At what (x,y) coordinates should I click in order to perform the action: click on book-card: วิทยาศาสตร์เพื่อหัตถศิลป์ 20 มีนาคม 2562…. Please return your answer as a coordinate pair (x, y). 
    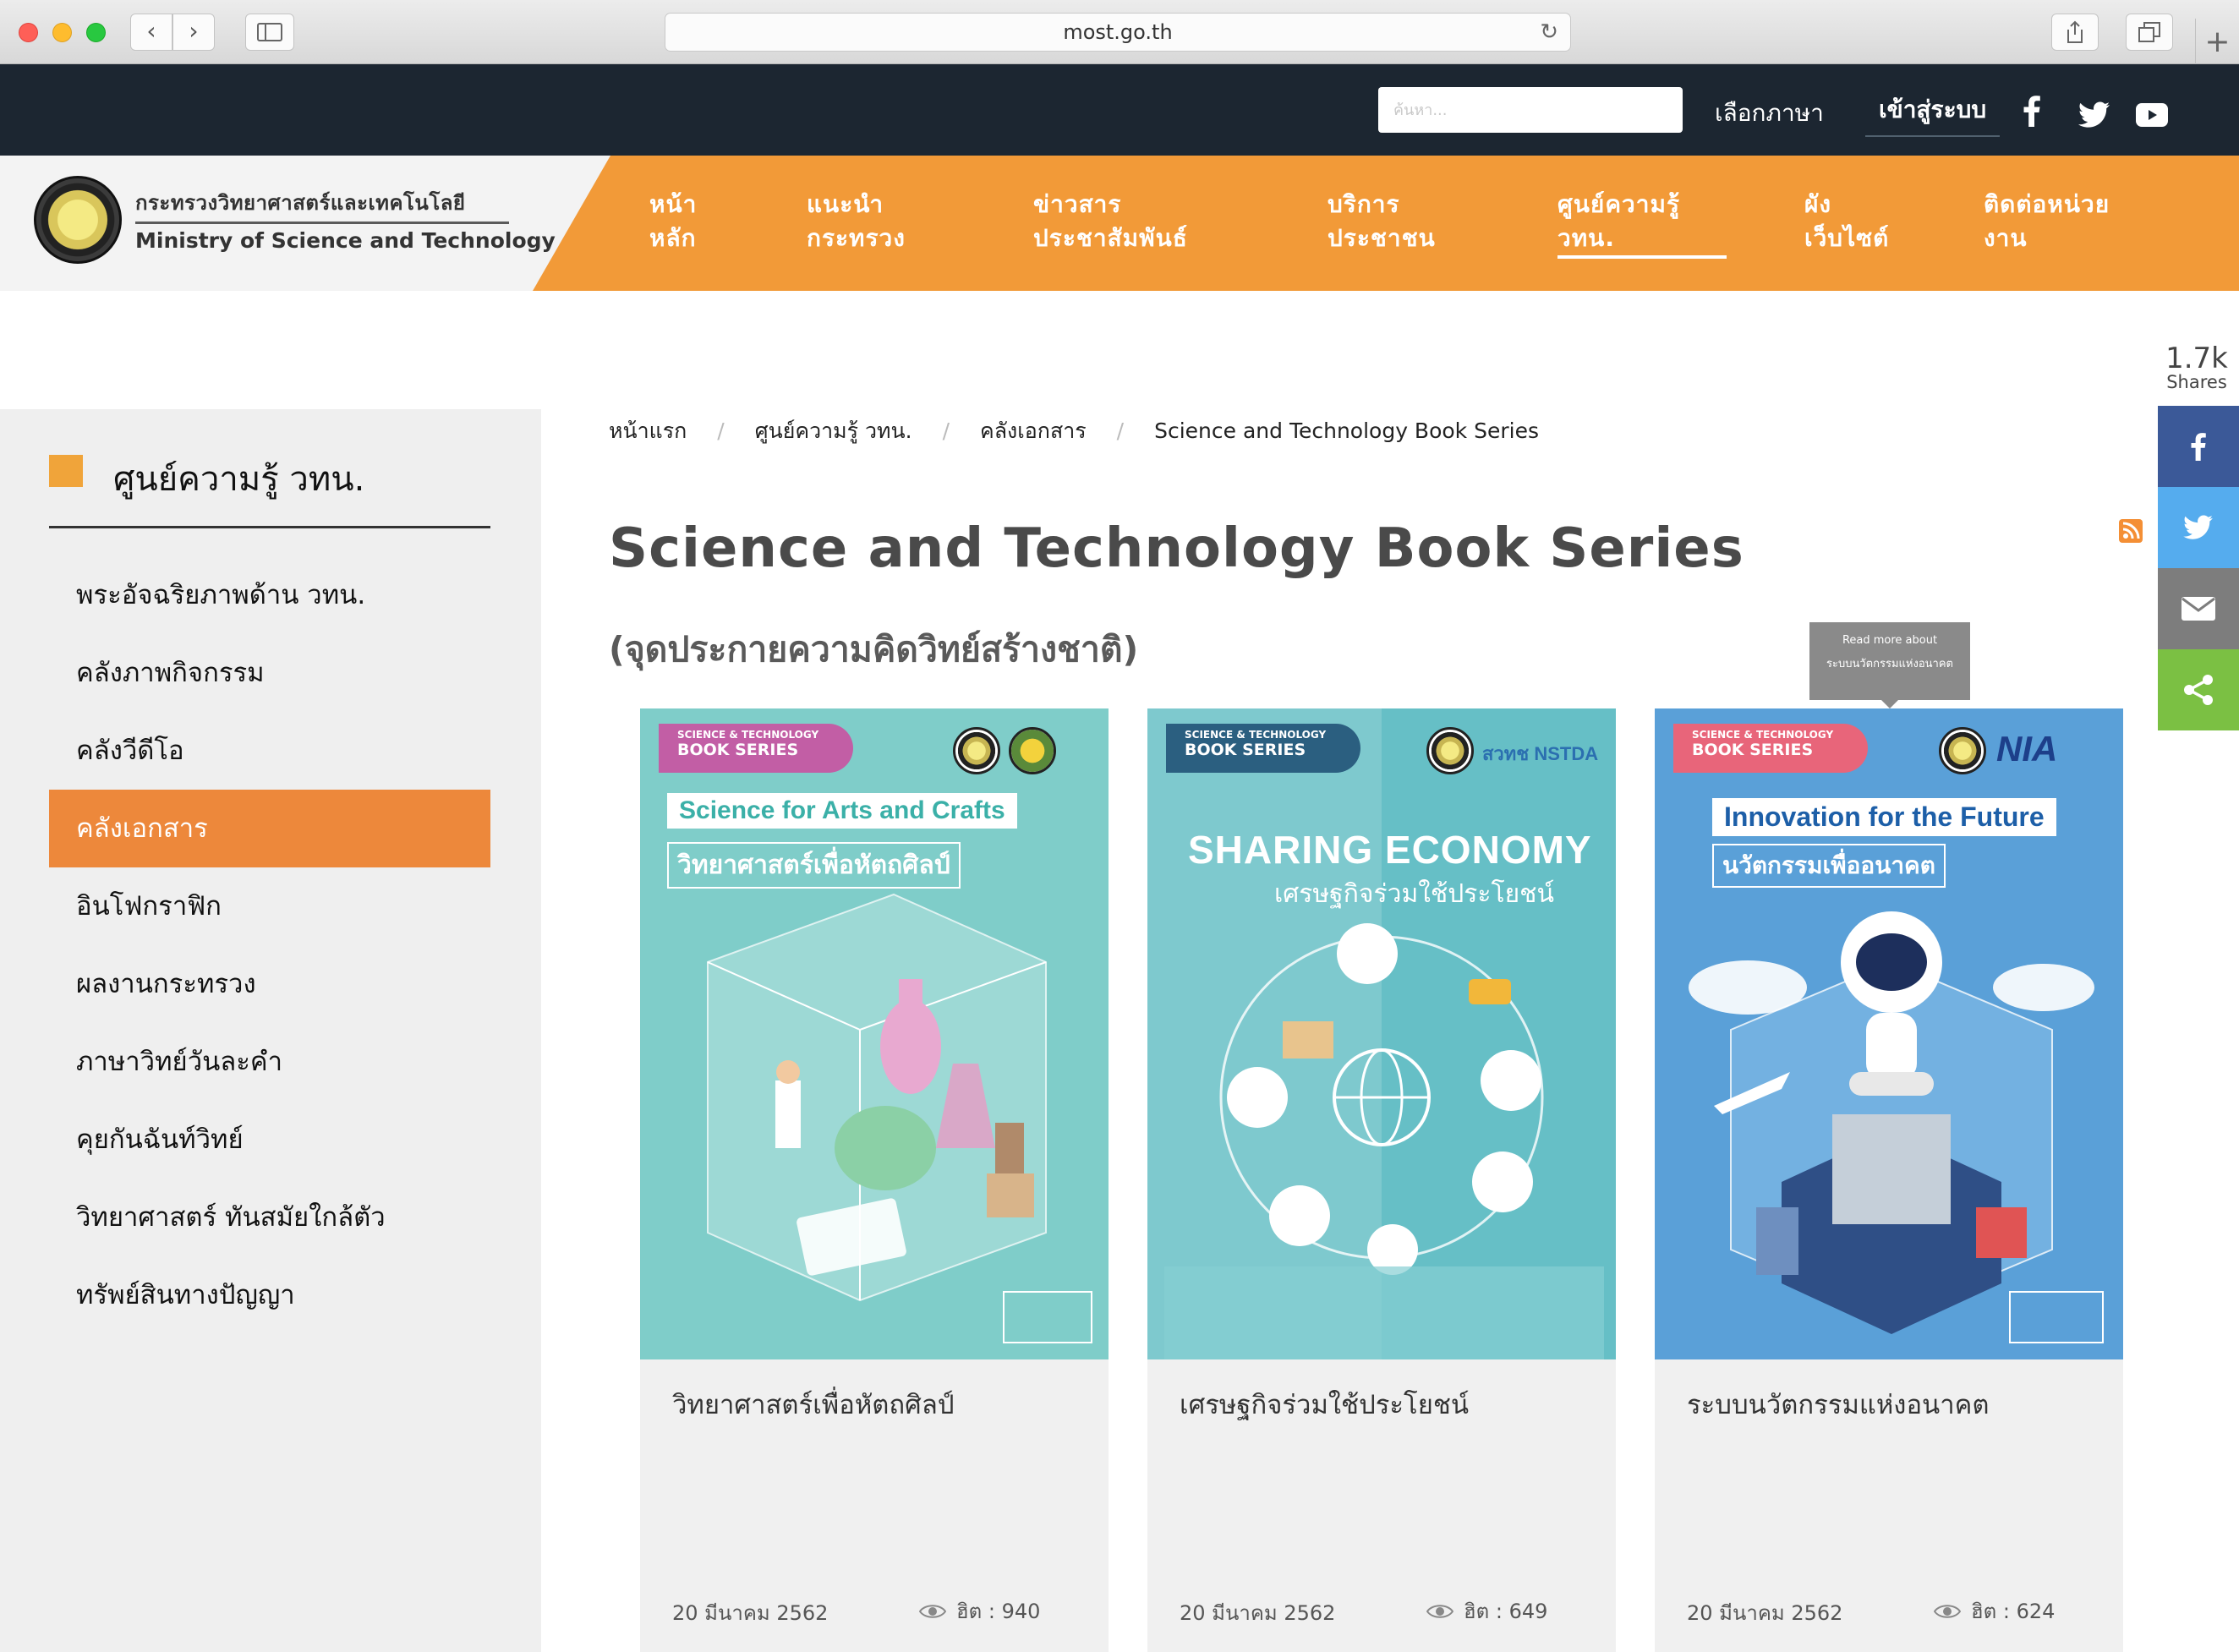
    Looking at the image, I should click on (875, 1180).